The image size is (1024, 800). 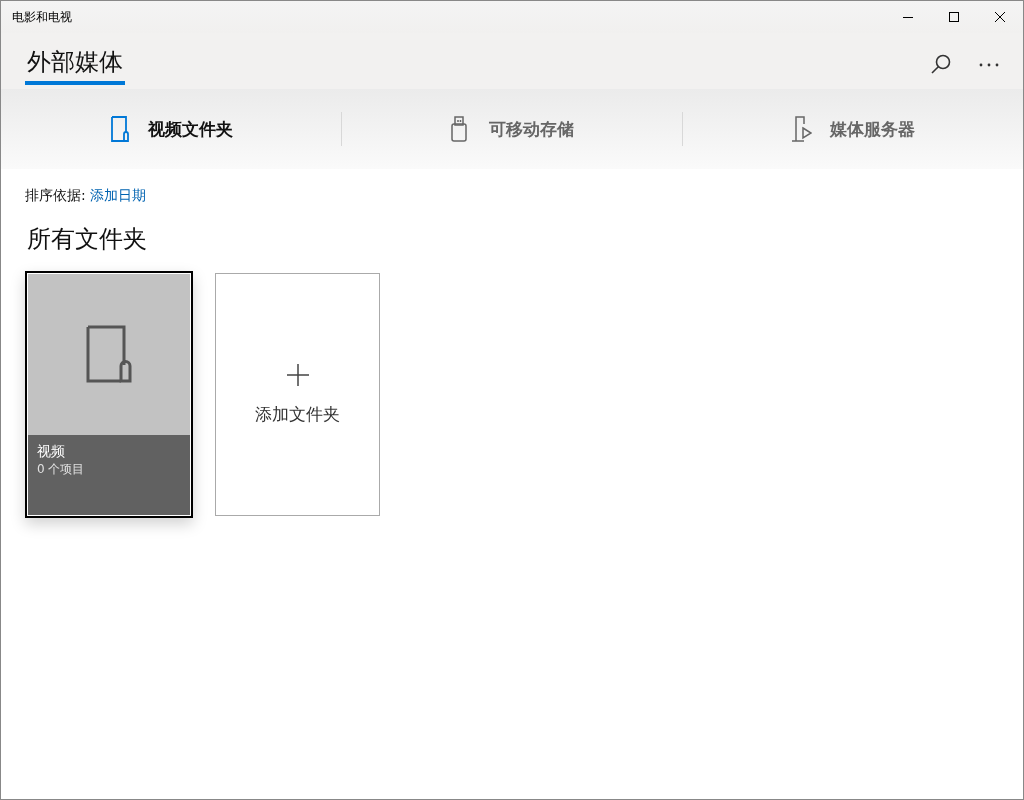 I want to click on item-count: 0 个项目, so click(x=61, y=469).